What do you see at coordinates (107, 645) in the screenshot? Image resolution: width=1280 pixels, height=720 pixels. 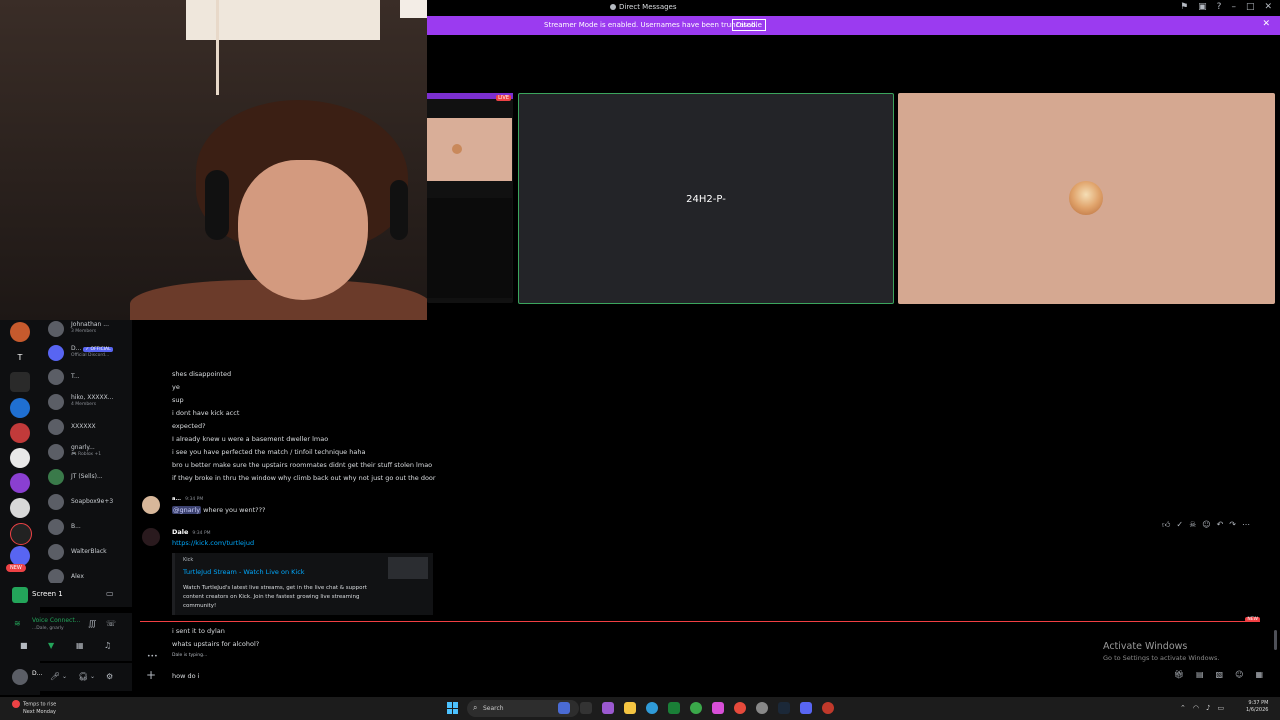 I see `soundboard-icon: ♫` at bounding box center [107, 645].